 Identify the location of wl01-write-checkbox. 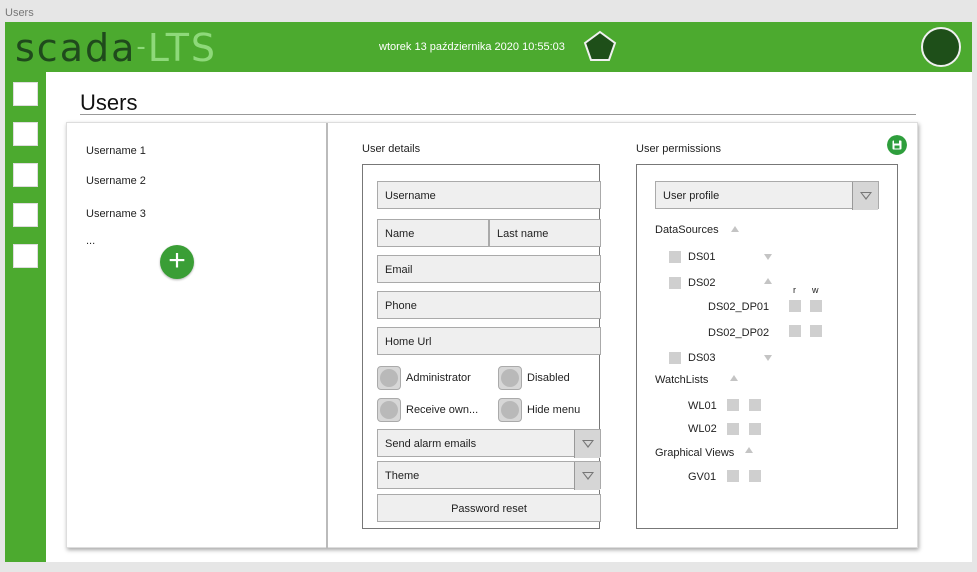
(755, 405).